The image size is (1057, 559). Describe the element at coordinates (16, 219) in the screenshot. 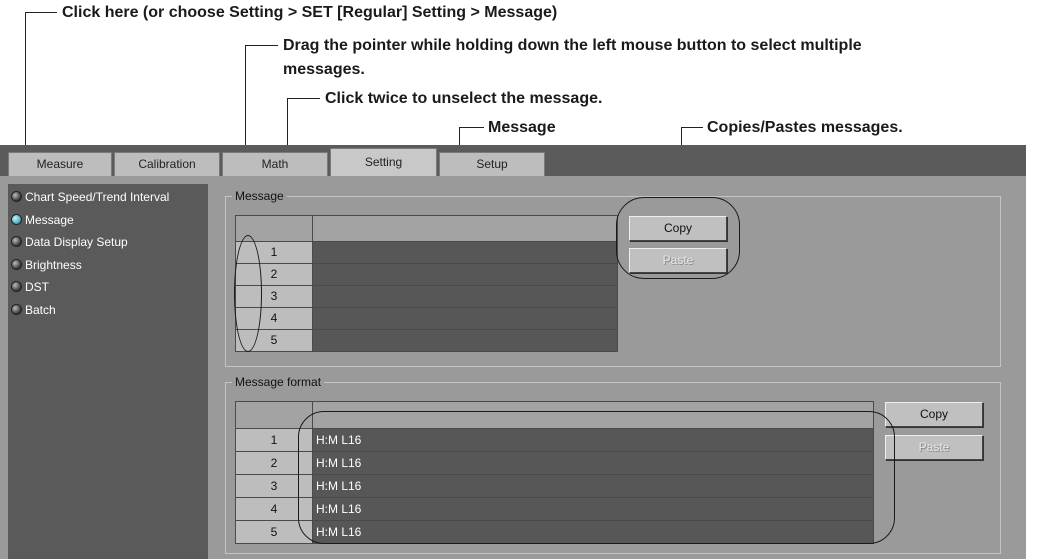

I see `radio-indicator-selected-icon` at that location.